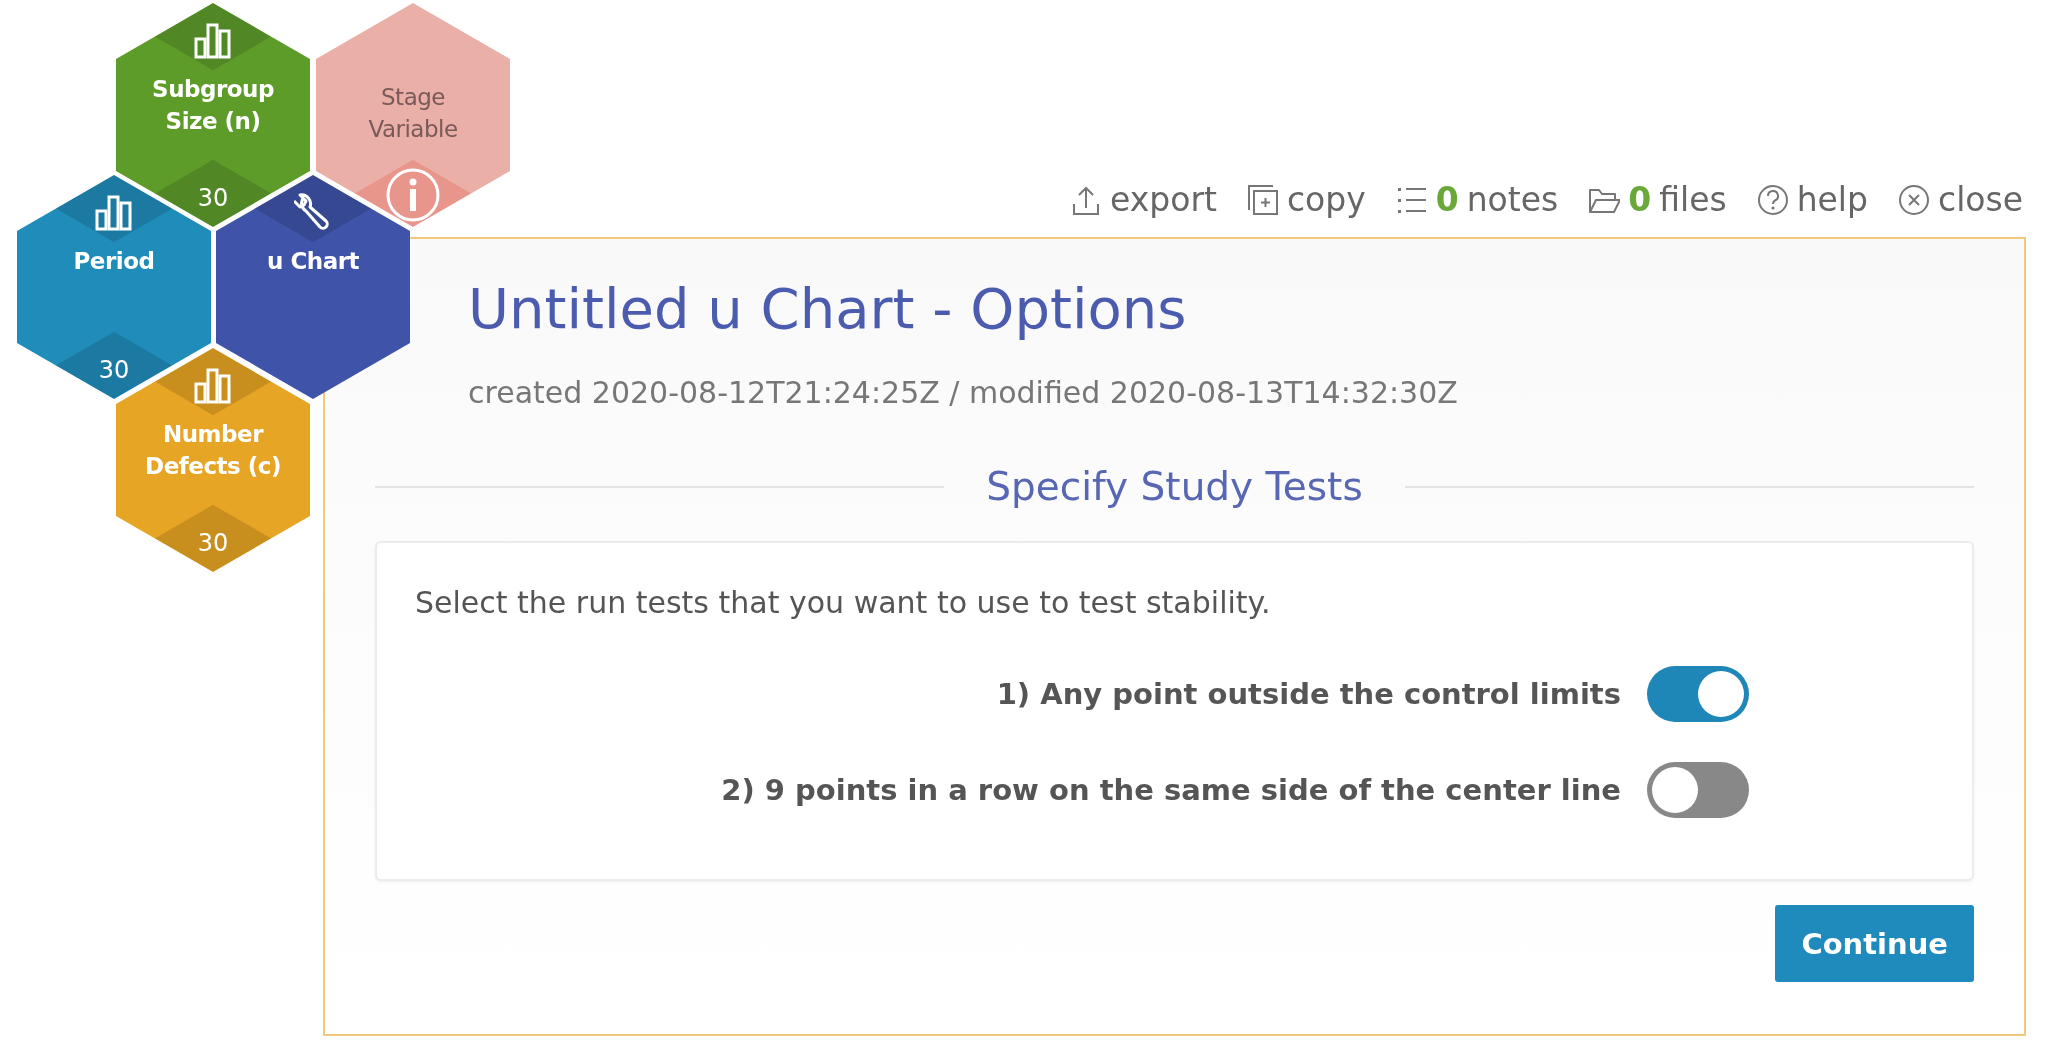  I want to click on test-label: 1) Any point outside the control limits, so click(1308, 694).